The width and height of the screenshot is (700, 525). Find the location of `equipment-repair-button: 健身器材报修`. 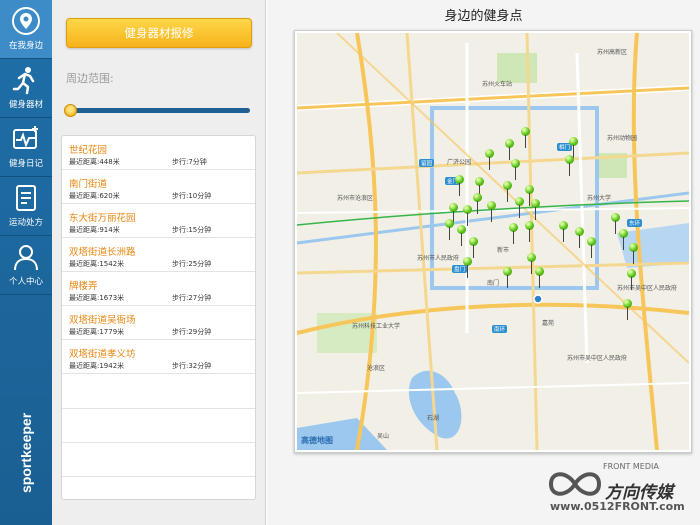

equipment-repair-button: 健身器材报修 is located at coordinates (159, 33).